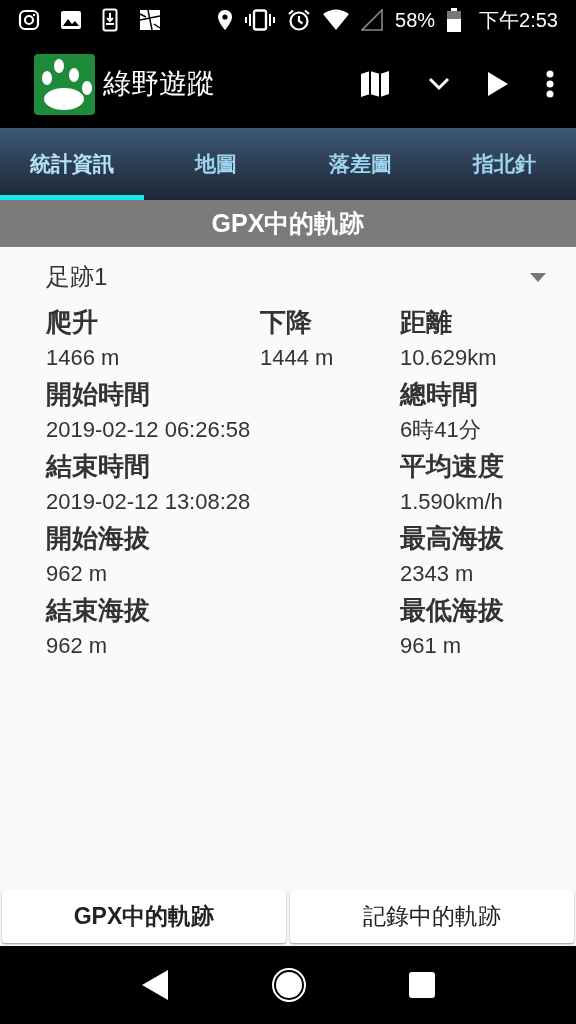  What do you see at coordinates (98, 394) in the screenshot?
I see `stat-label: 開始時間` at bounding box center [98, 394].